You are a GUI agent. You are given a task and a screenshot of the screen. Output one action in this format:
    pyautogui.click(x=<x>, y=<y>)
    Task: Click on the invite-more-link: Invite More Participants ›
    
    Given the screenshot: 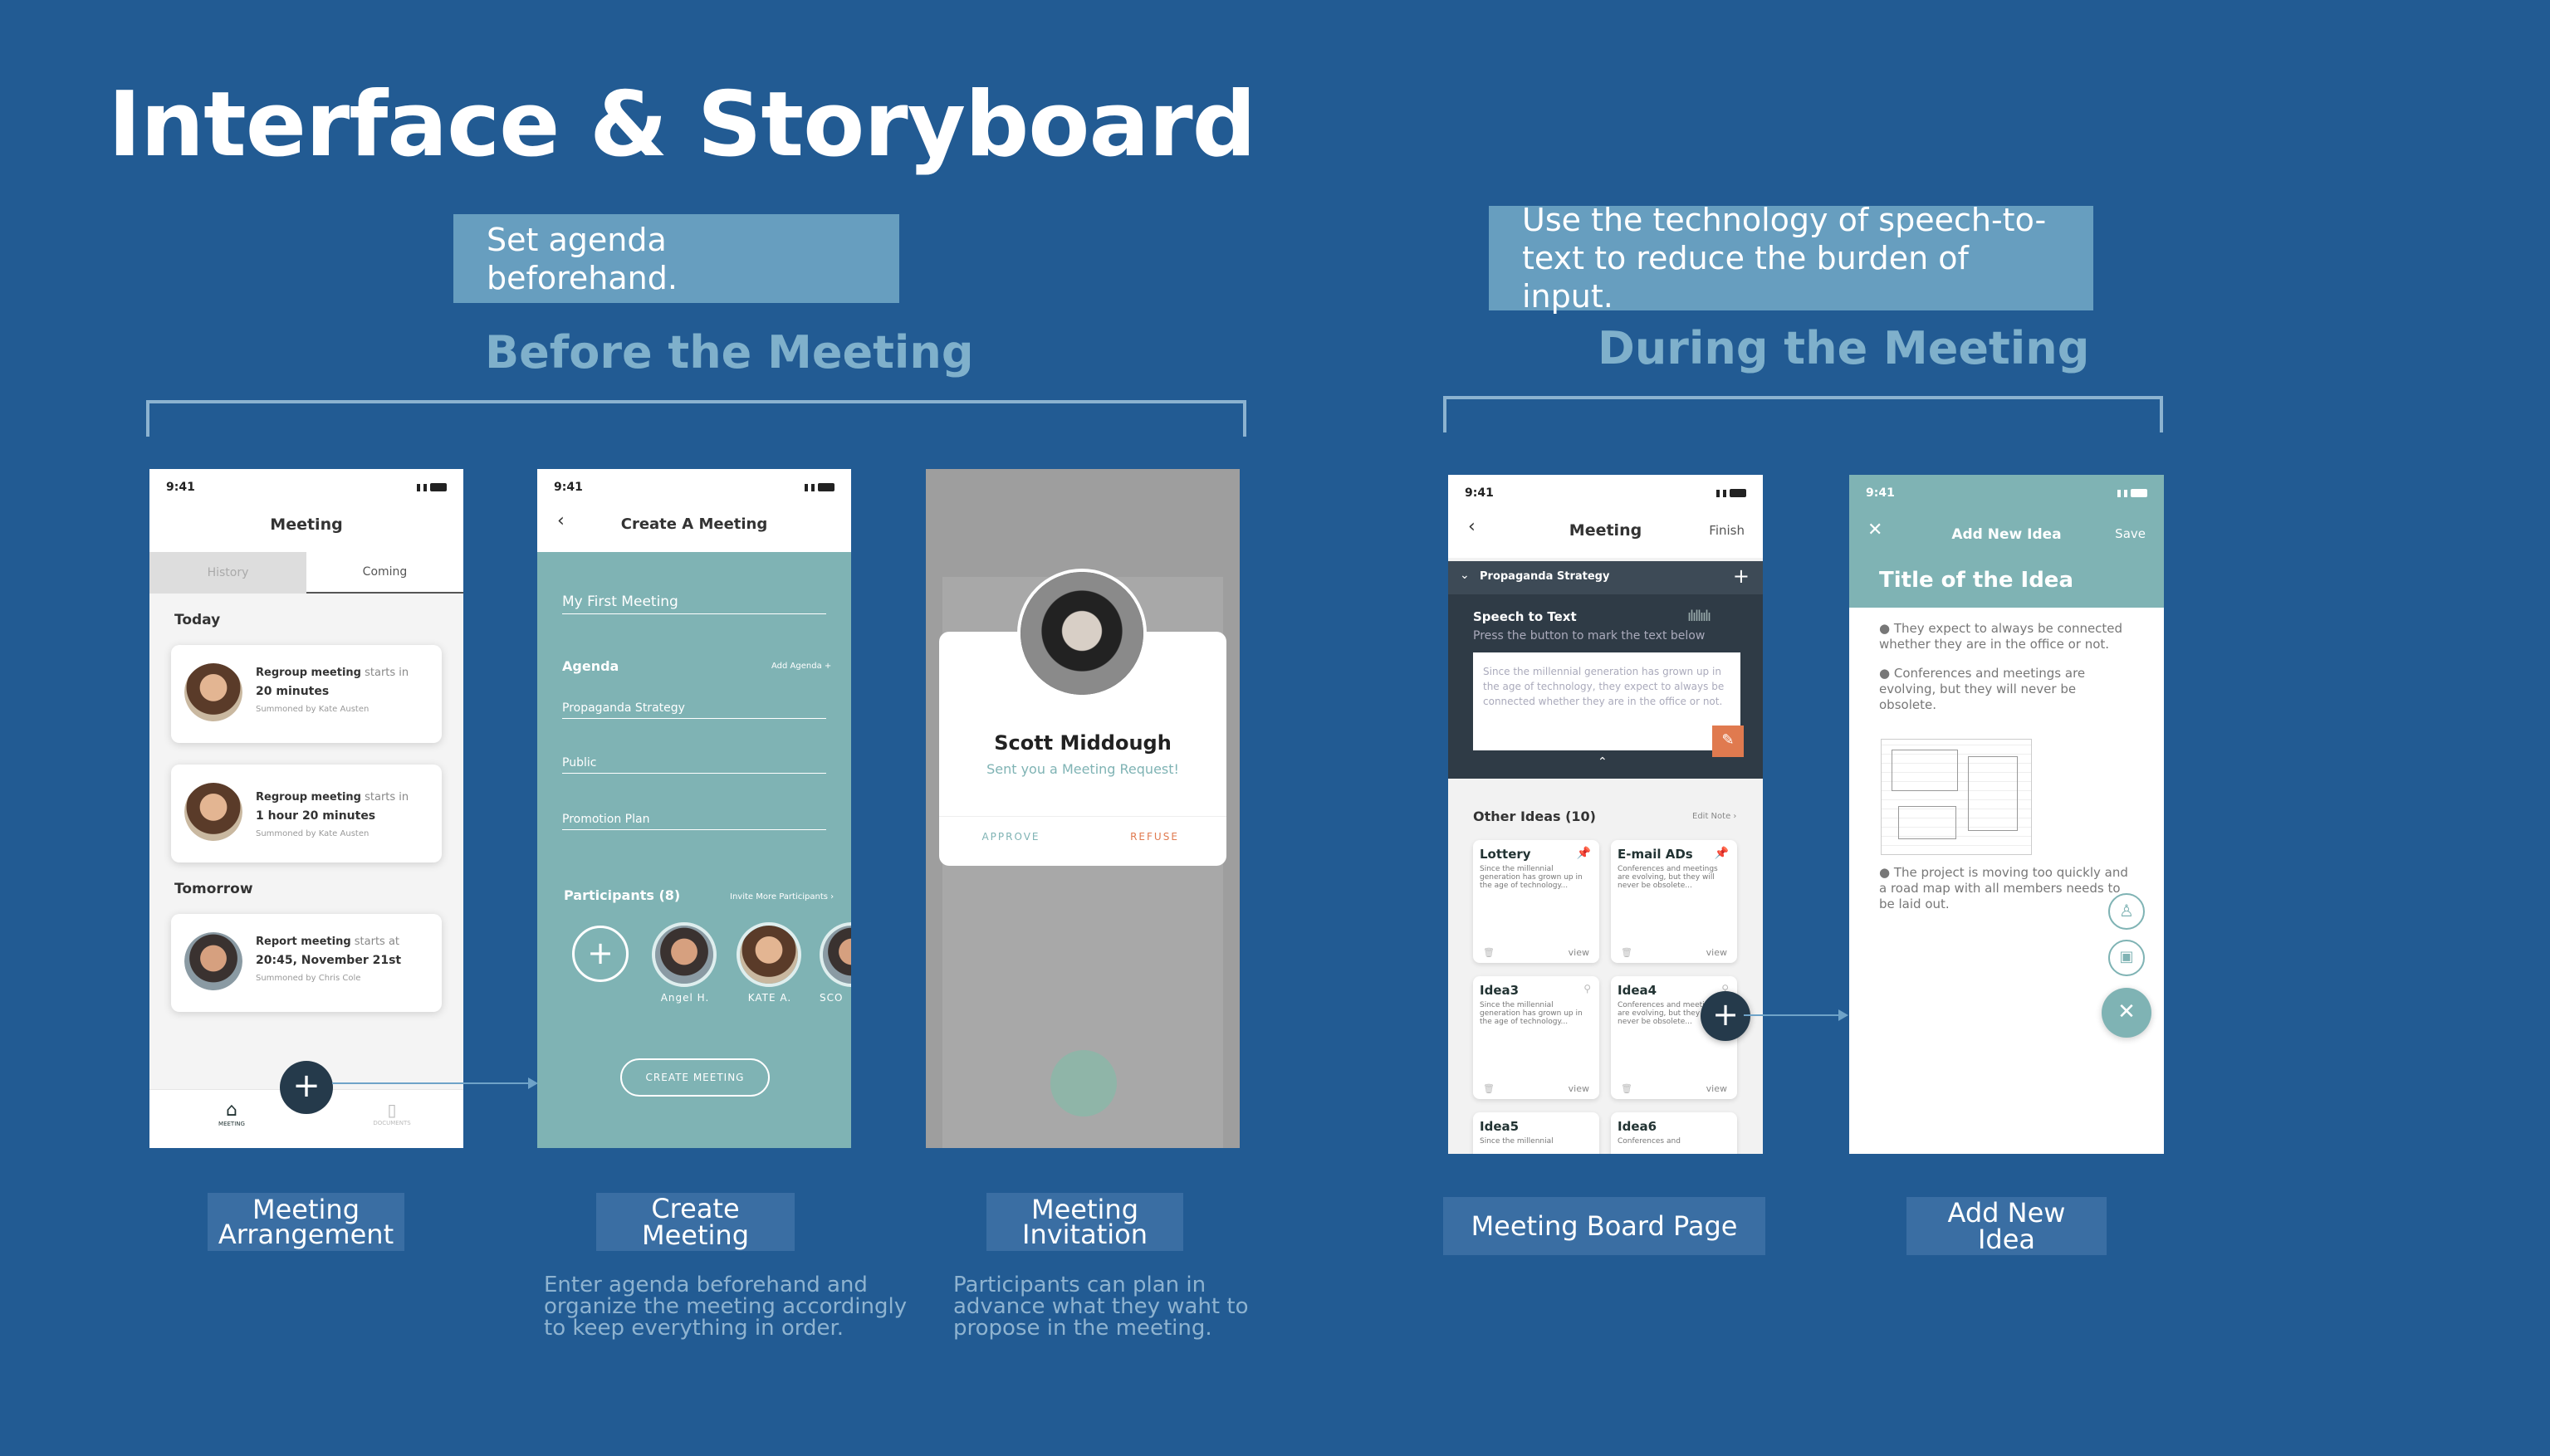 What is the action you would take?
    pyautogui.click(x=782, y=896)
    